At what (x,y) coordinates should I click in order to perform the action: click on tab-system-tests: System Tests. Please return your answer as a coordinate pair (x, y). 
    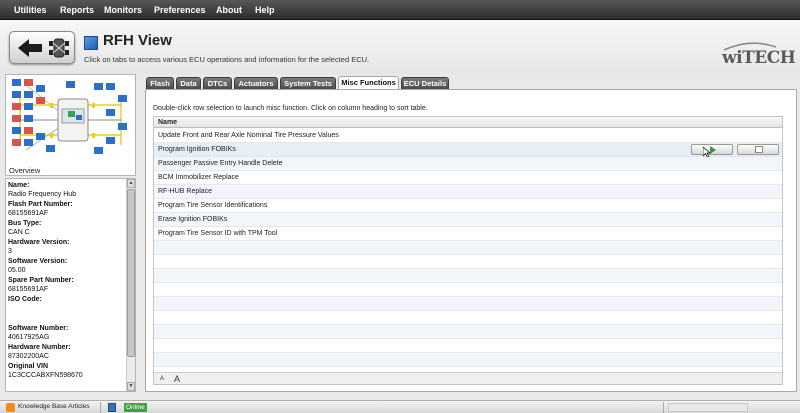
    Looking at the image, I should click on (308, 83).